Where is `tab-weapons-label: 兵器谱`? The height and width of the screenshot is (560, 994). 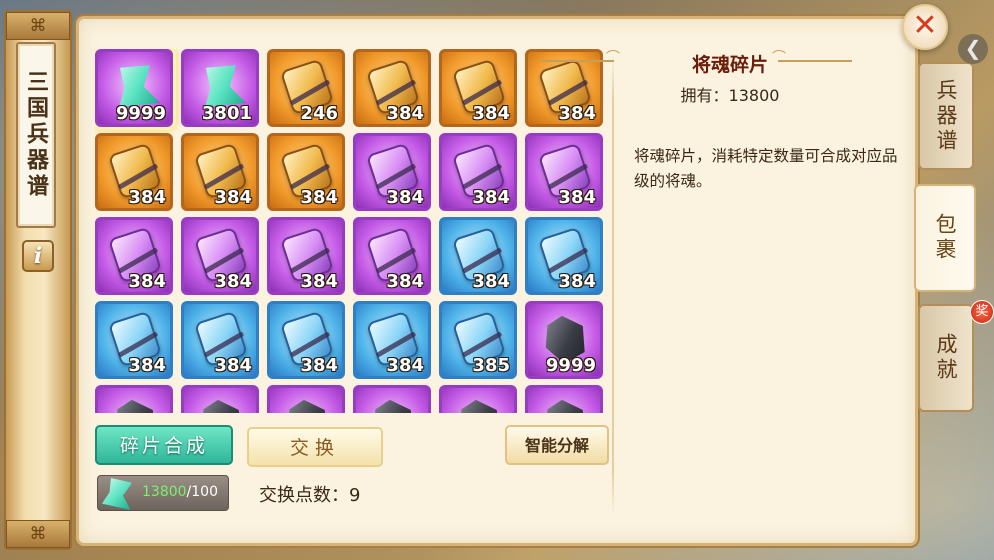
tab-weapons-label: 兵器谱 is located at coordinates (946, 116).